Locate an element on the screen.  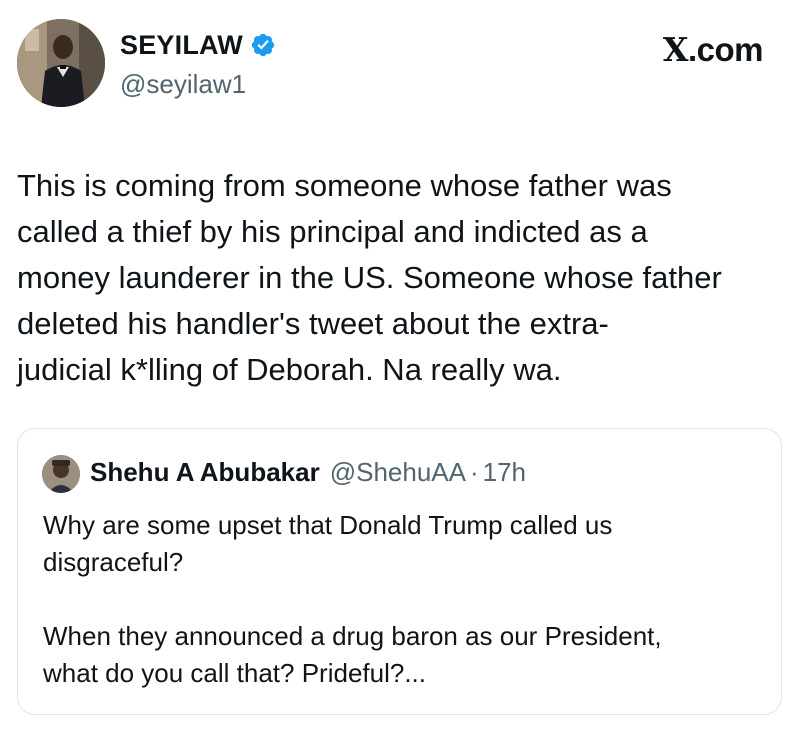
author-handle: @seyilaw1 is located at coordinates (198, 84).